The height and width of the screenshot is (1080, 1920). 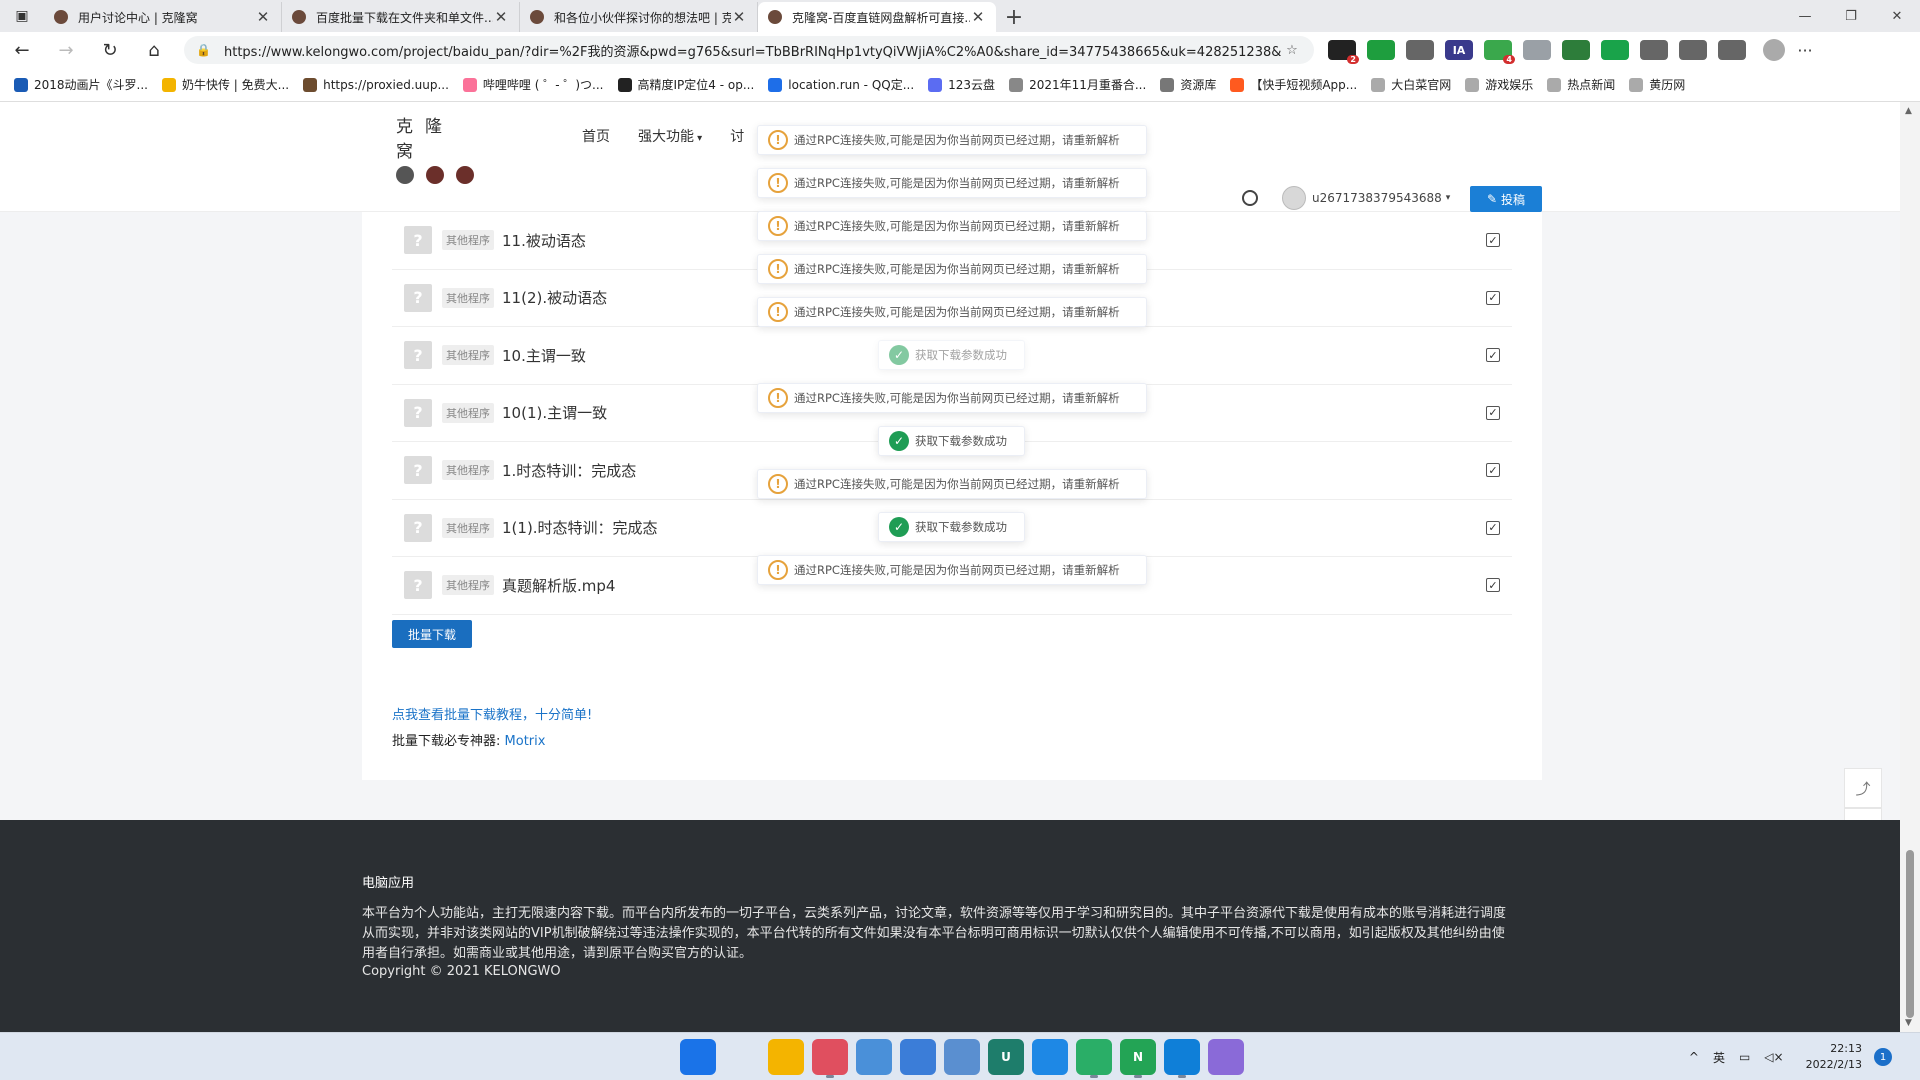 I want to click on tab-favicon-icon, so click(x=299, y=17).